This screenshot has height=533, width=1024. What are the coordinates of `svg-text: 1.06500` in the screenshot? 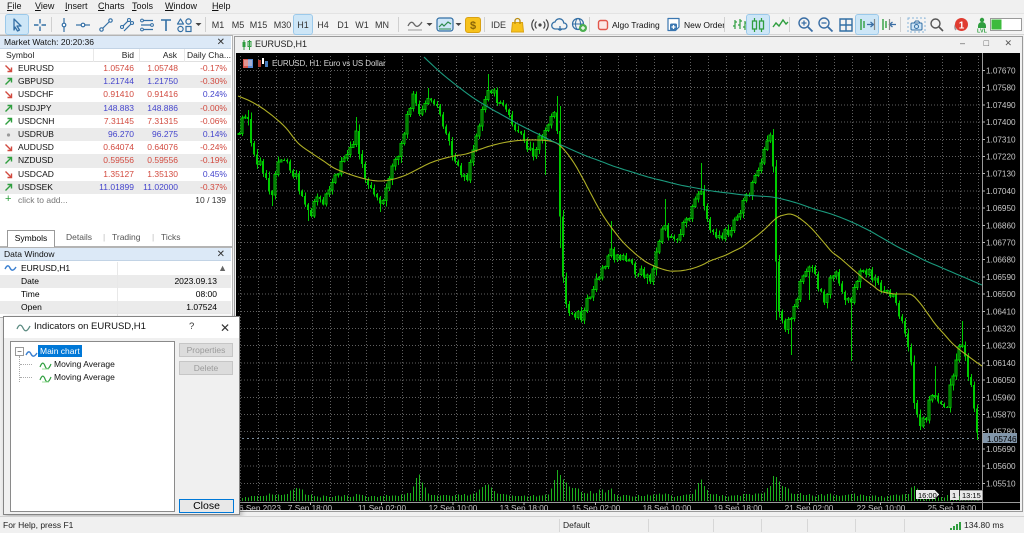 It's located at (1001, 294).